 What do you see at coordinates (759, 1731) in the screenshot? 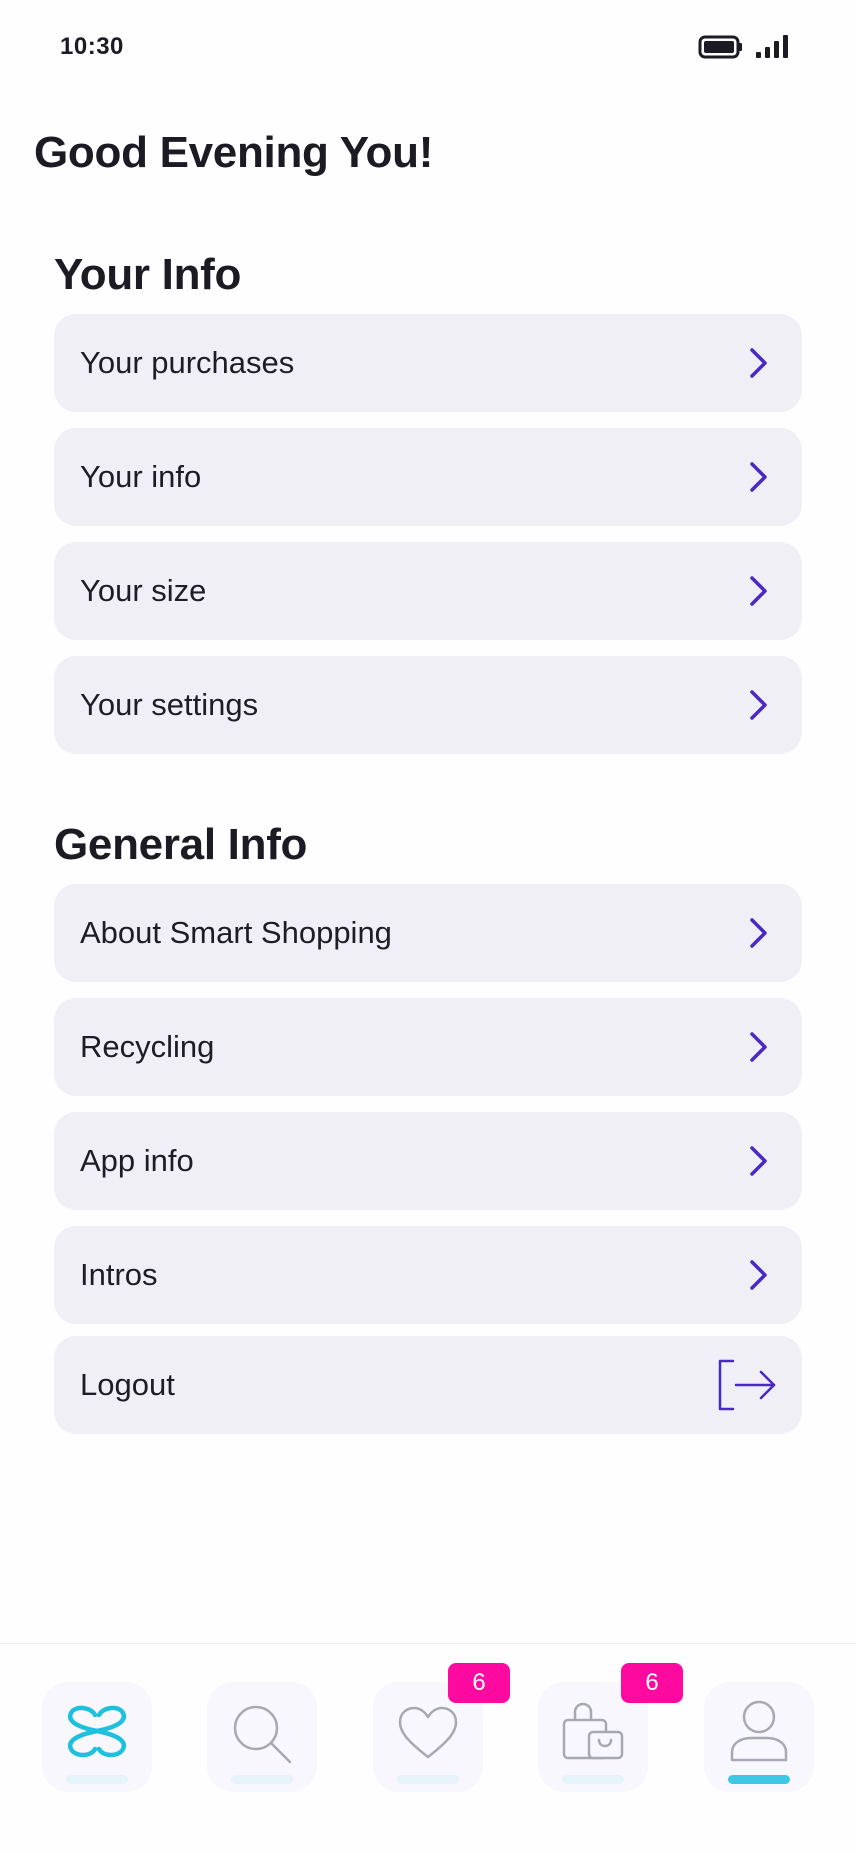
I see `user-icon` at bounding box center [759, 1731].